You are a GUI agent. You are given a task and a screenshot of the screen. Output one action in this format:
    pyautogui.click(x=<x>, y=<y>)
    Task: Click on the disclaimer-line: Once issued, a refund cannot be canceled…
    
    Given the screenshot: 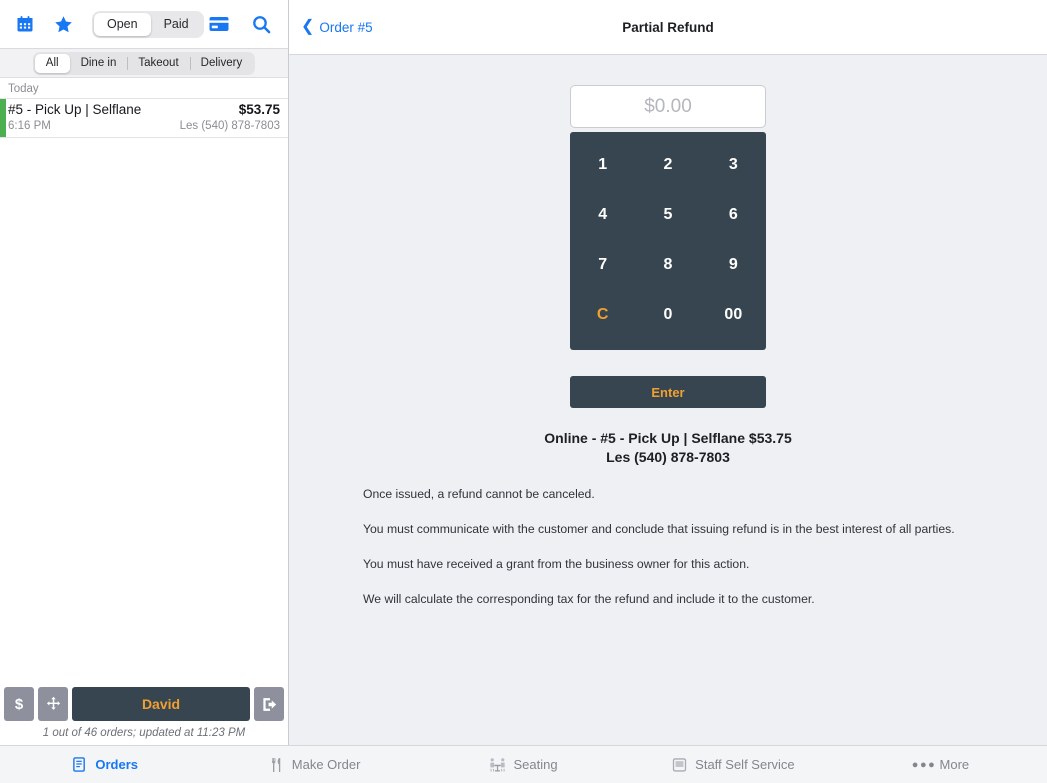 What is the action you would take?
    pyautogui.click(x=479, y=494)
    